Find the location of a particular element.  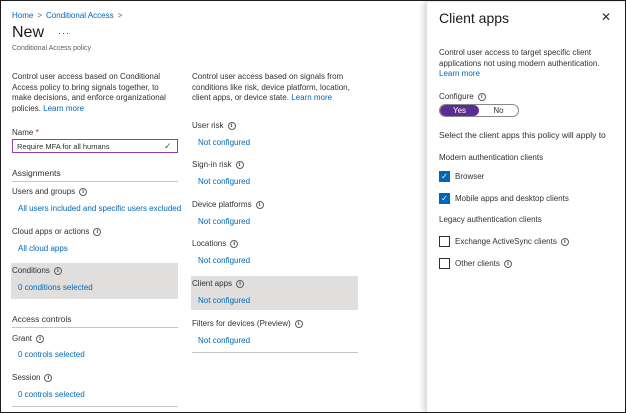

conditions-link: 0 conditions selected is located at coordinates (55, 287).